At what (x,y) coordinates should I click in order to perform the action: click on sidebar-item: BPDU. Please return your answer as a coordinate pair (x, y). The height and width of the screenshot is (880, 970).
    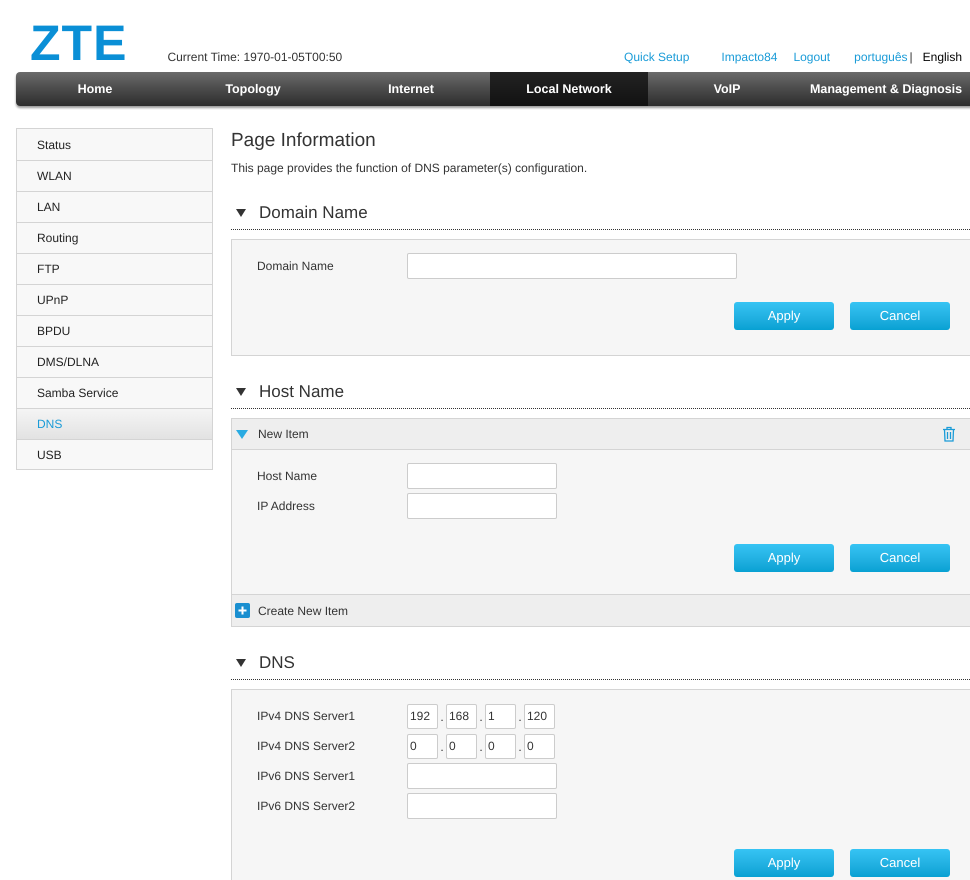
    Looking at the image, I should click on (114, 330).